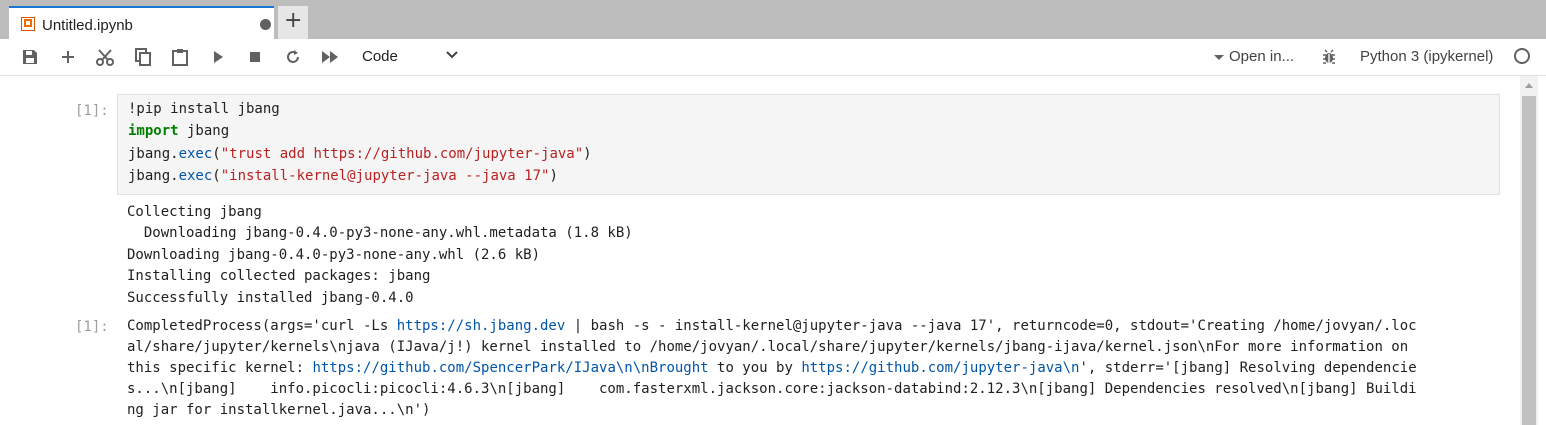  What do you see at coordinates (412, 57) in the screenshot?
I see `cell-type-dropdown: Code` at bounding box center [412, 57].